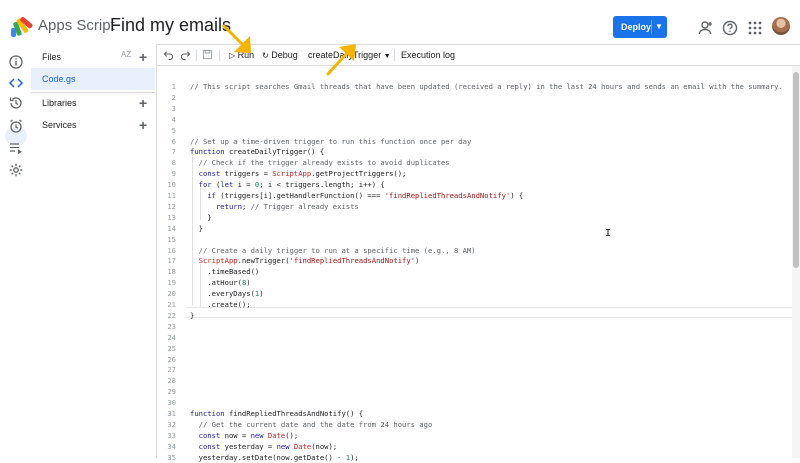 This screenshot has width=800, height=463. Describe the element at coordinates (705, 28) in the screenshot. I see `add-person-icon` at that location.